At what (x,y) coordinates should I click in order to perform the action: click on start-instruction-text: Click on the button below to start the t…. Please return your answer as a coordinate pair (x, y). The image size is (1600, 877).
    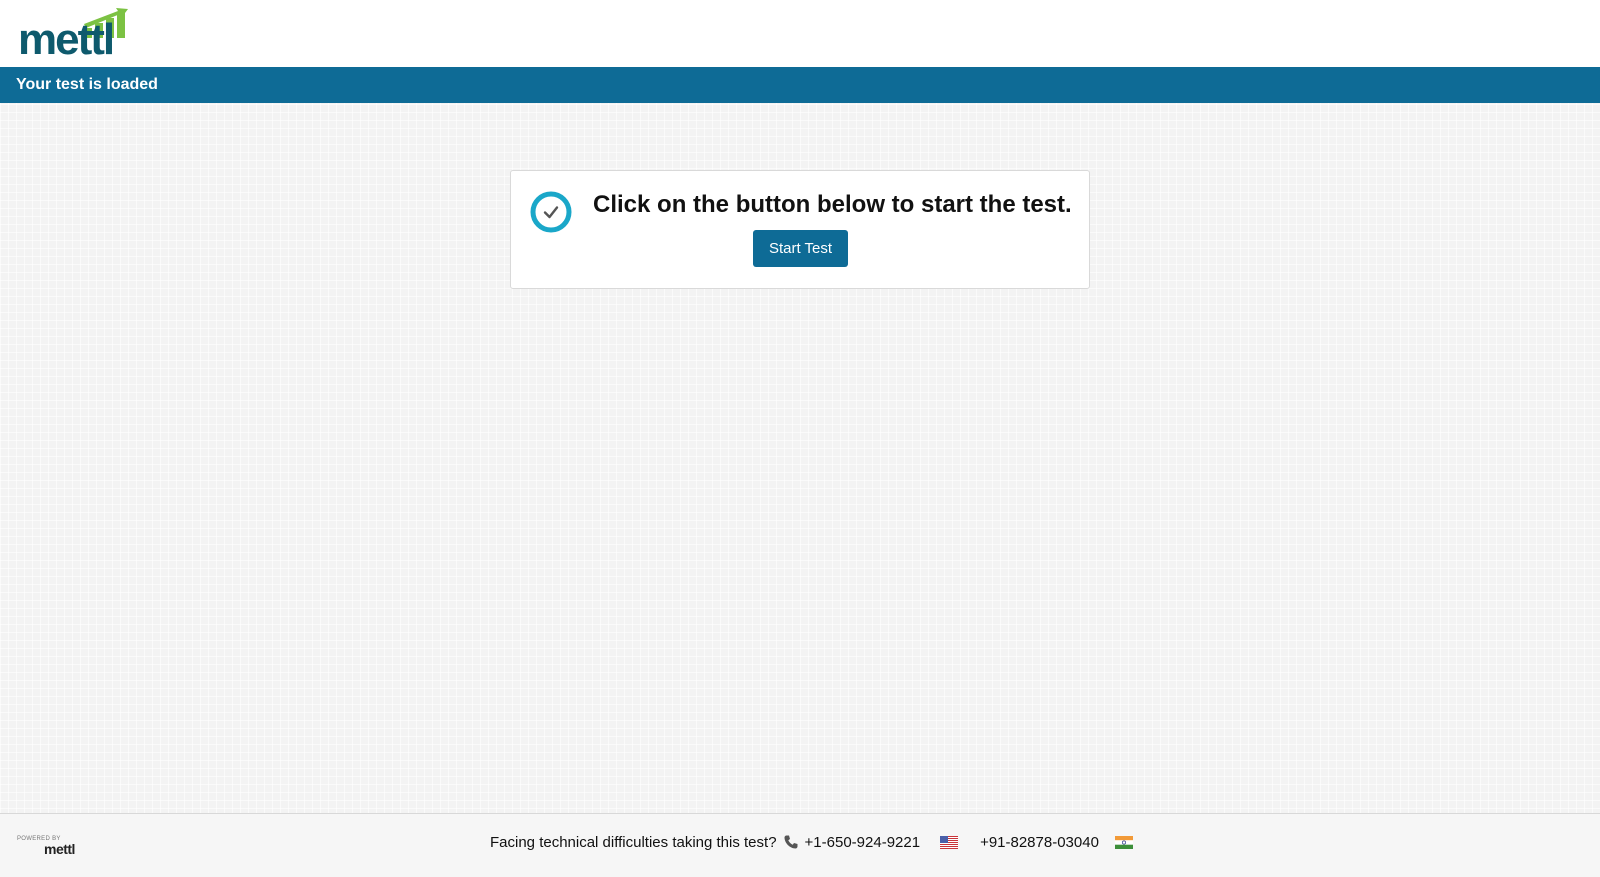
    Looking at the image, I should click on (832, 204).